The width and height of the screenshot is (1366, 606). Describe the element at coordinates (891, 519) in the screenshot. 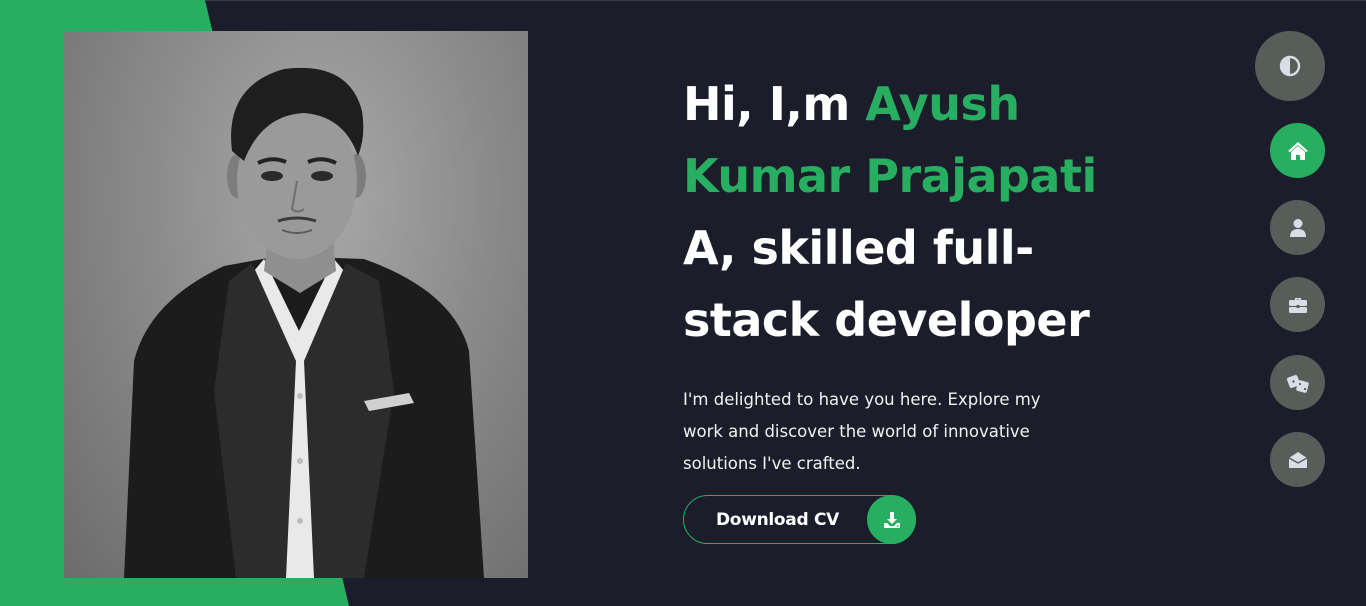

I see `download-icon` at that location.